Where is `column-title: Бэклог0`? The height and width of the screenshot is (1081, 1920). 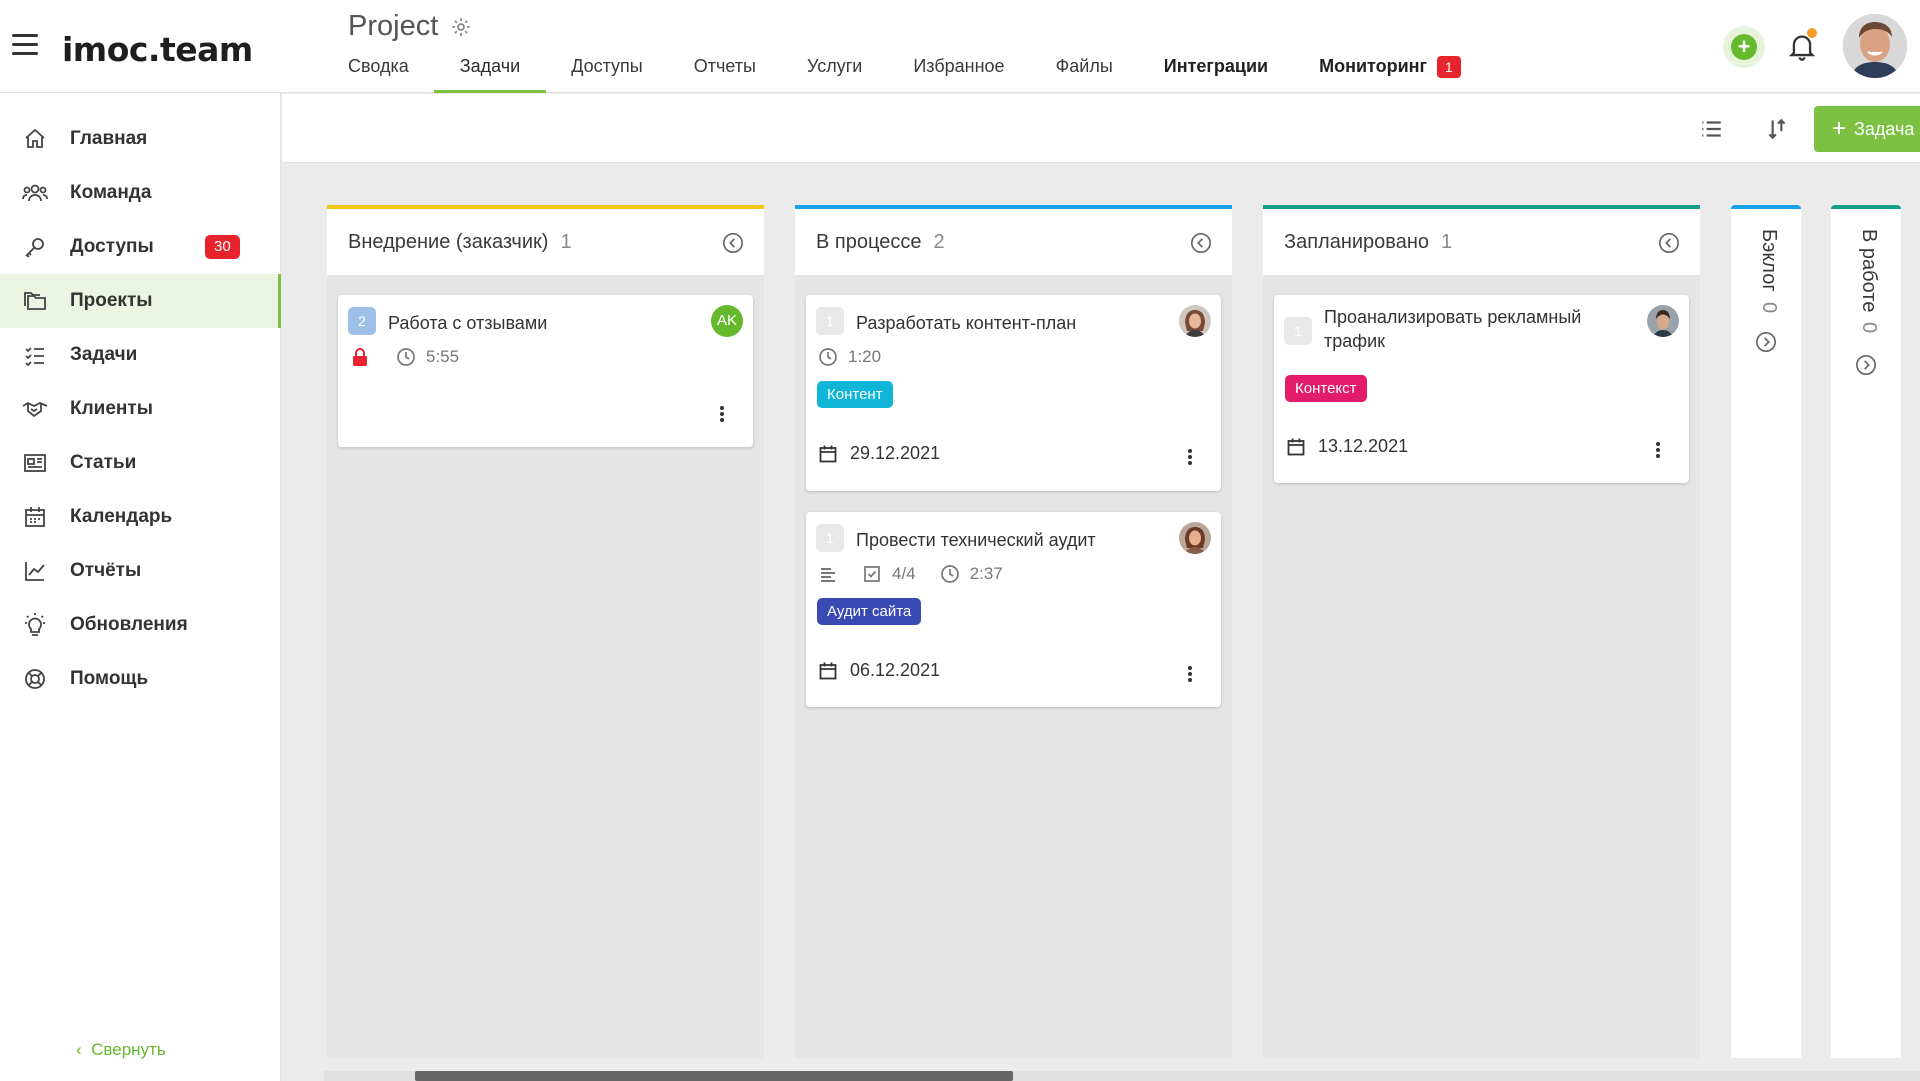 column-title: Бэклог0 is located at coordinates (1769, 271).